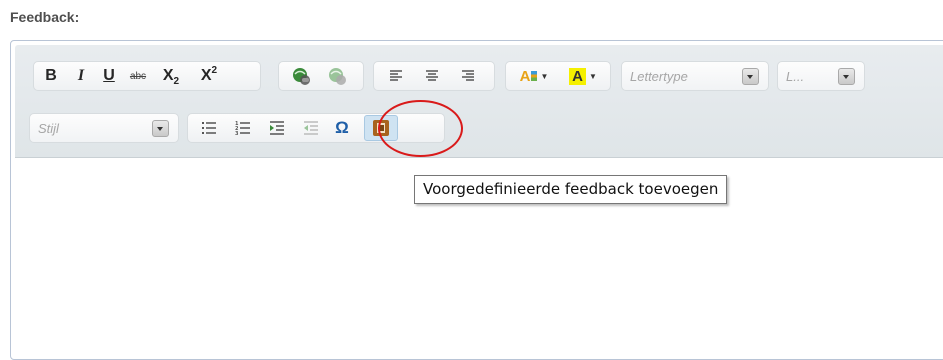  I want to click on underline-label: U, so click(109, 75).